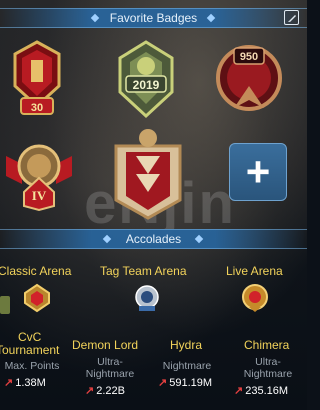 The image size is (320, 410). Describe the element at coordinates (267, 391) in the screenshot. I see `chimera-value-text: 235.16M` at that location.